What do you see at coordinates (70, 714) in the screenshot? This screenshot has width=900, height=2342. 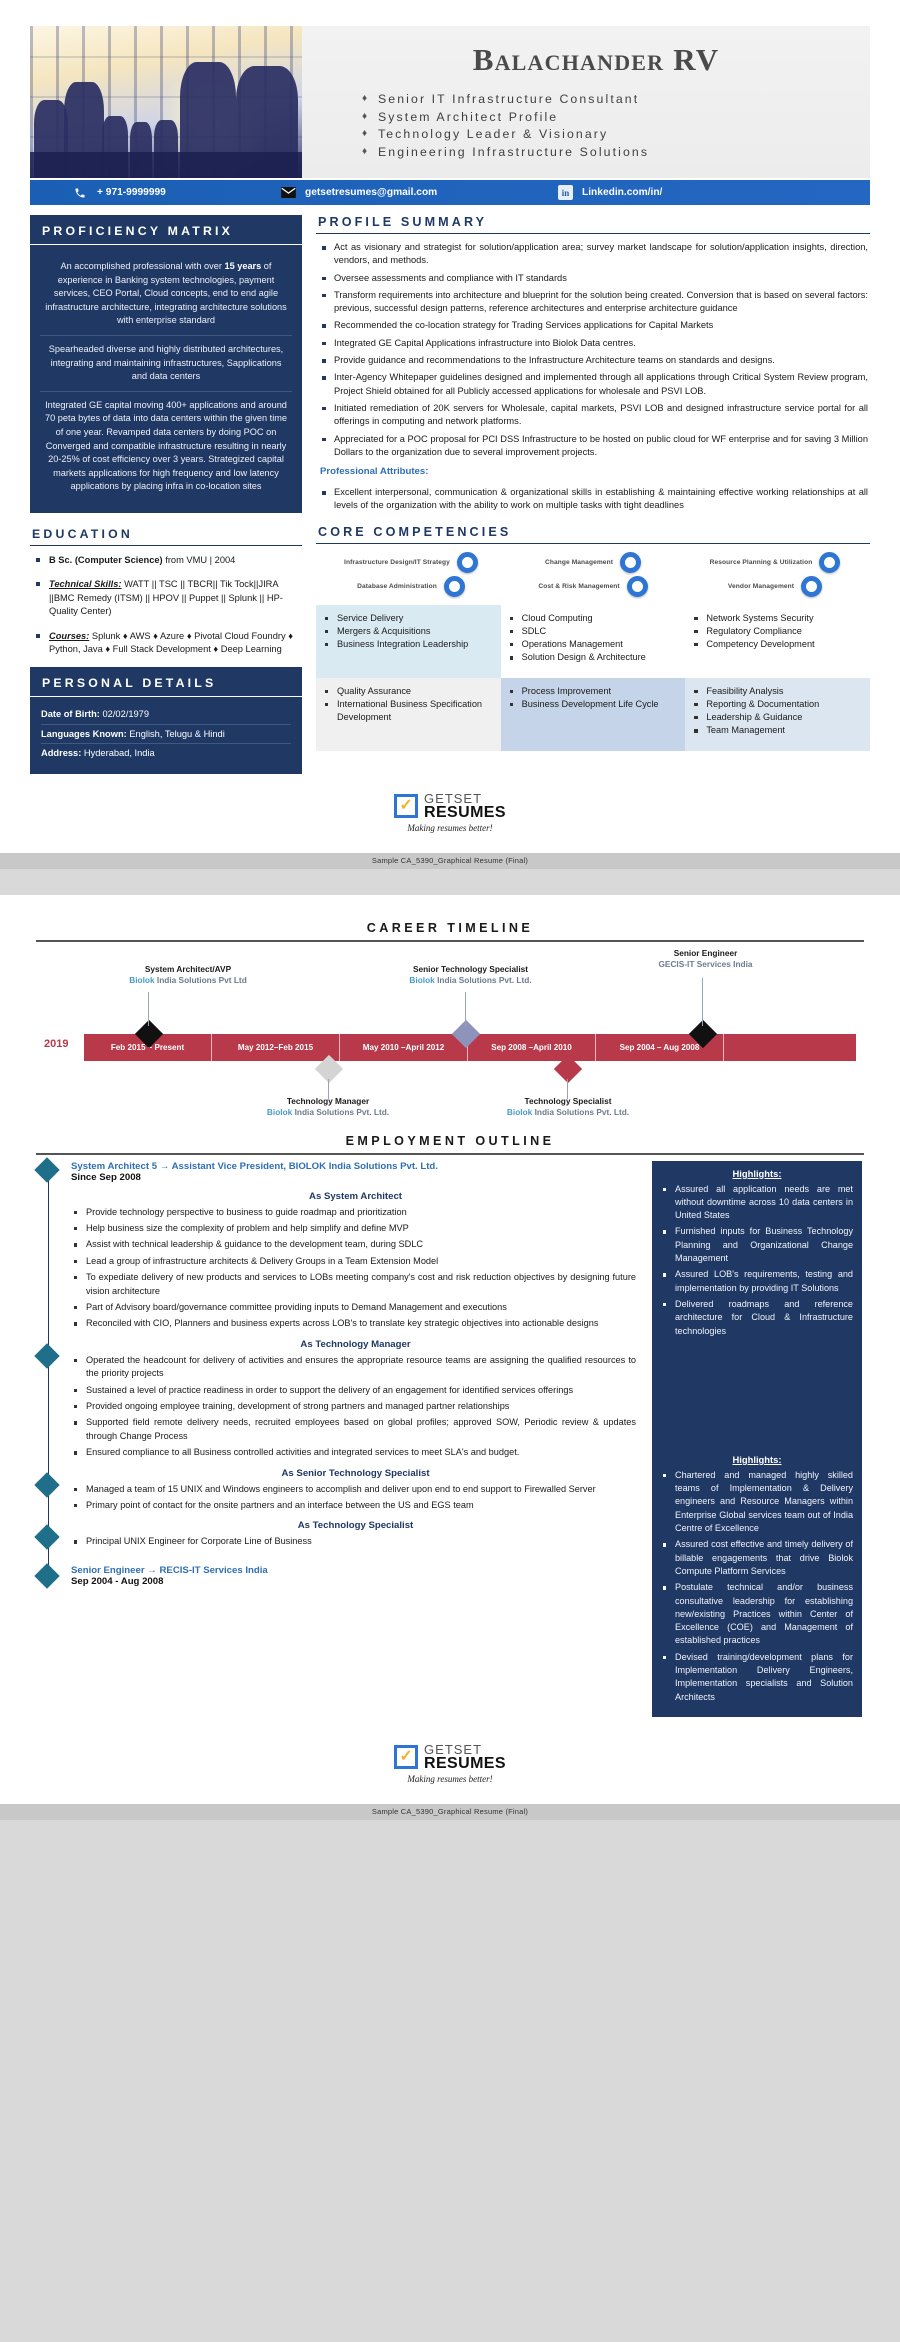 I see `personal-detail-label: Date of Birth:` at bounding box center [70, 714].